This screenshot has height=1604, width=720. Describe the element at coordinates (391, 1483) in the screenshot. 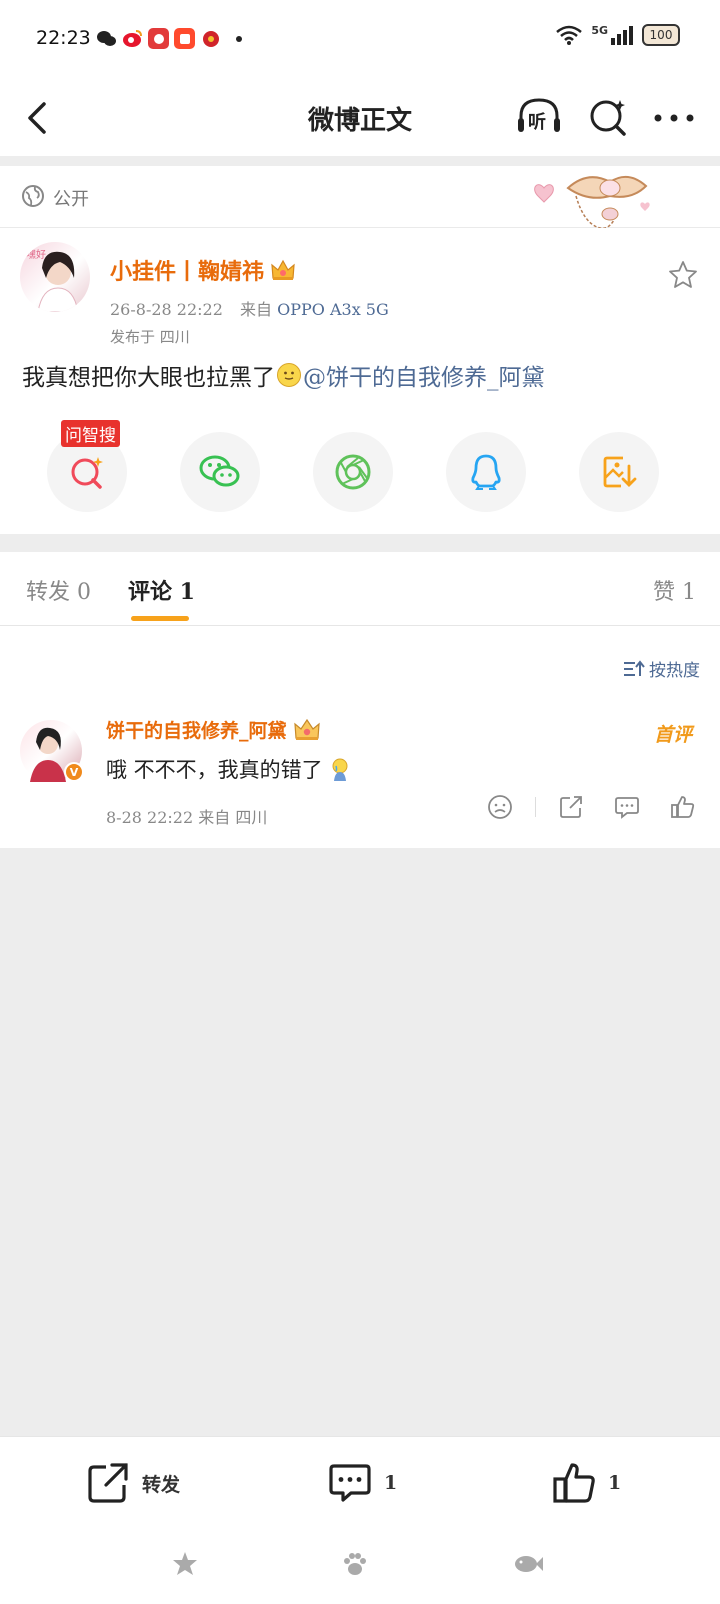

I see `comment-count: 1` at that location.